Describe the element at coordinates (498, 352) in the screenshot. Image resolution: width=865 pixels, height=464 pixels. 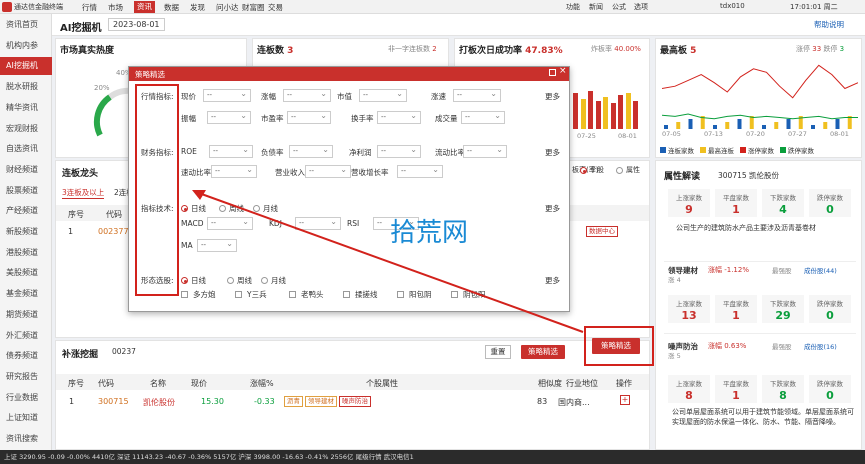
I see `reset-button: 重置` at that location.